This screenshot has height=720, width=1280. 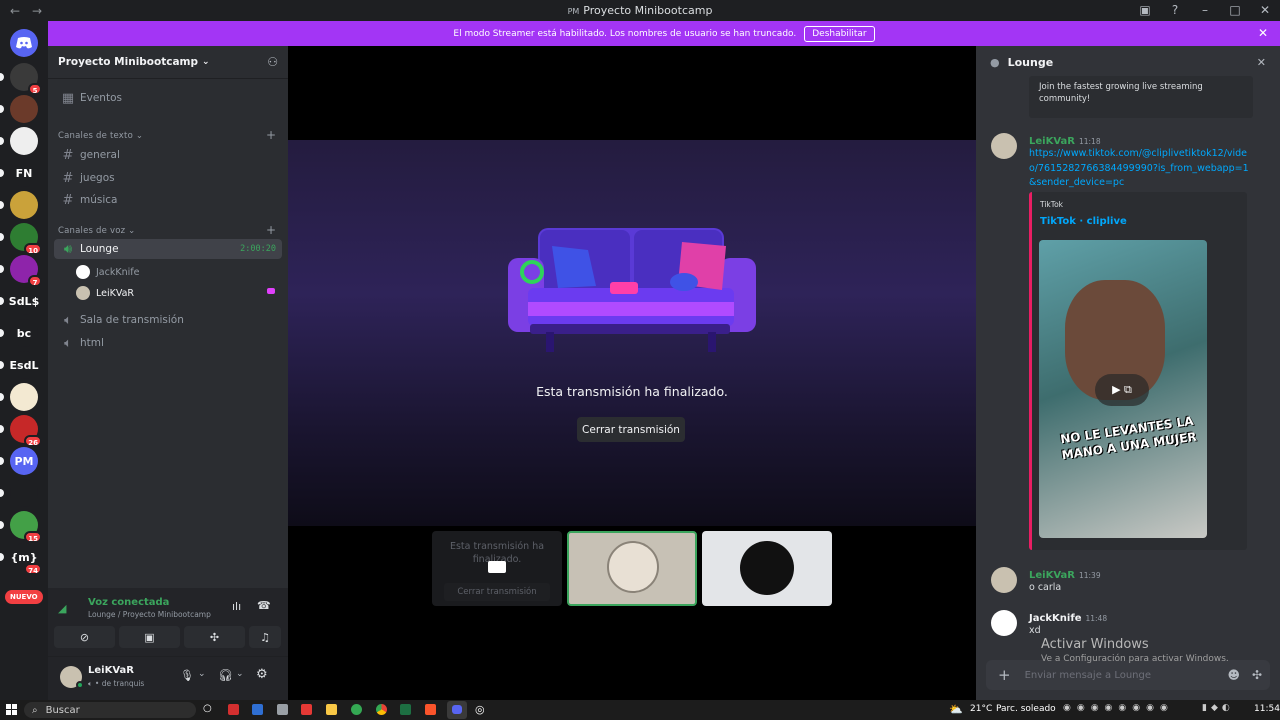 I want to click on inbox-icon: ▣, so click(x=1145, y=10).